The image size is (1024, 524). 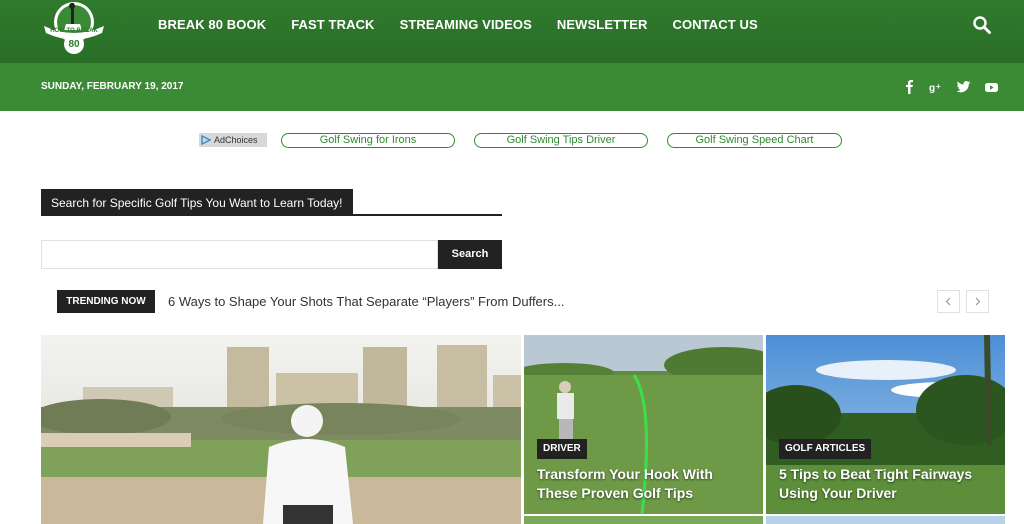 What do you see at coordinates (466, 24) in the screenshot?
I see `nav-item-streaming-videos: STREAMING VIDEOS` at bounding box center [466, 24].